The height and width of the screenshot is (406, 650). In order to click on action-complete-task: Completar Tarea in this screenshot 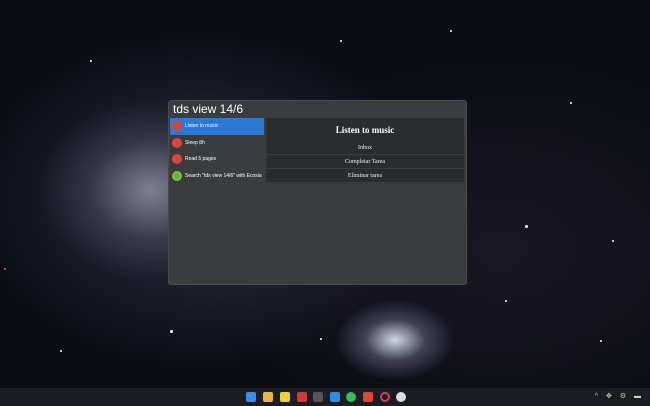, I will do `click(365, 162)`.